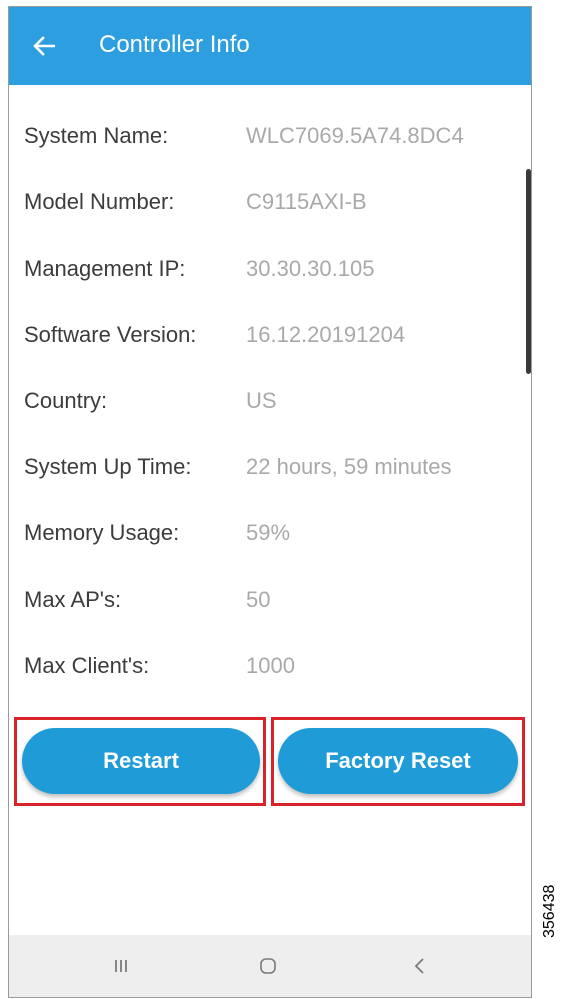  What do you see at coordinates (310, 268) in the screenshot?
I see `info-value: 30.30.30.105` at bounding box center [310, 268].